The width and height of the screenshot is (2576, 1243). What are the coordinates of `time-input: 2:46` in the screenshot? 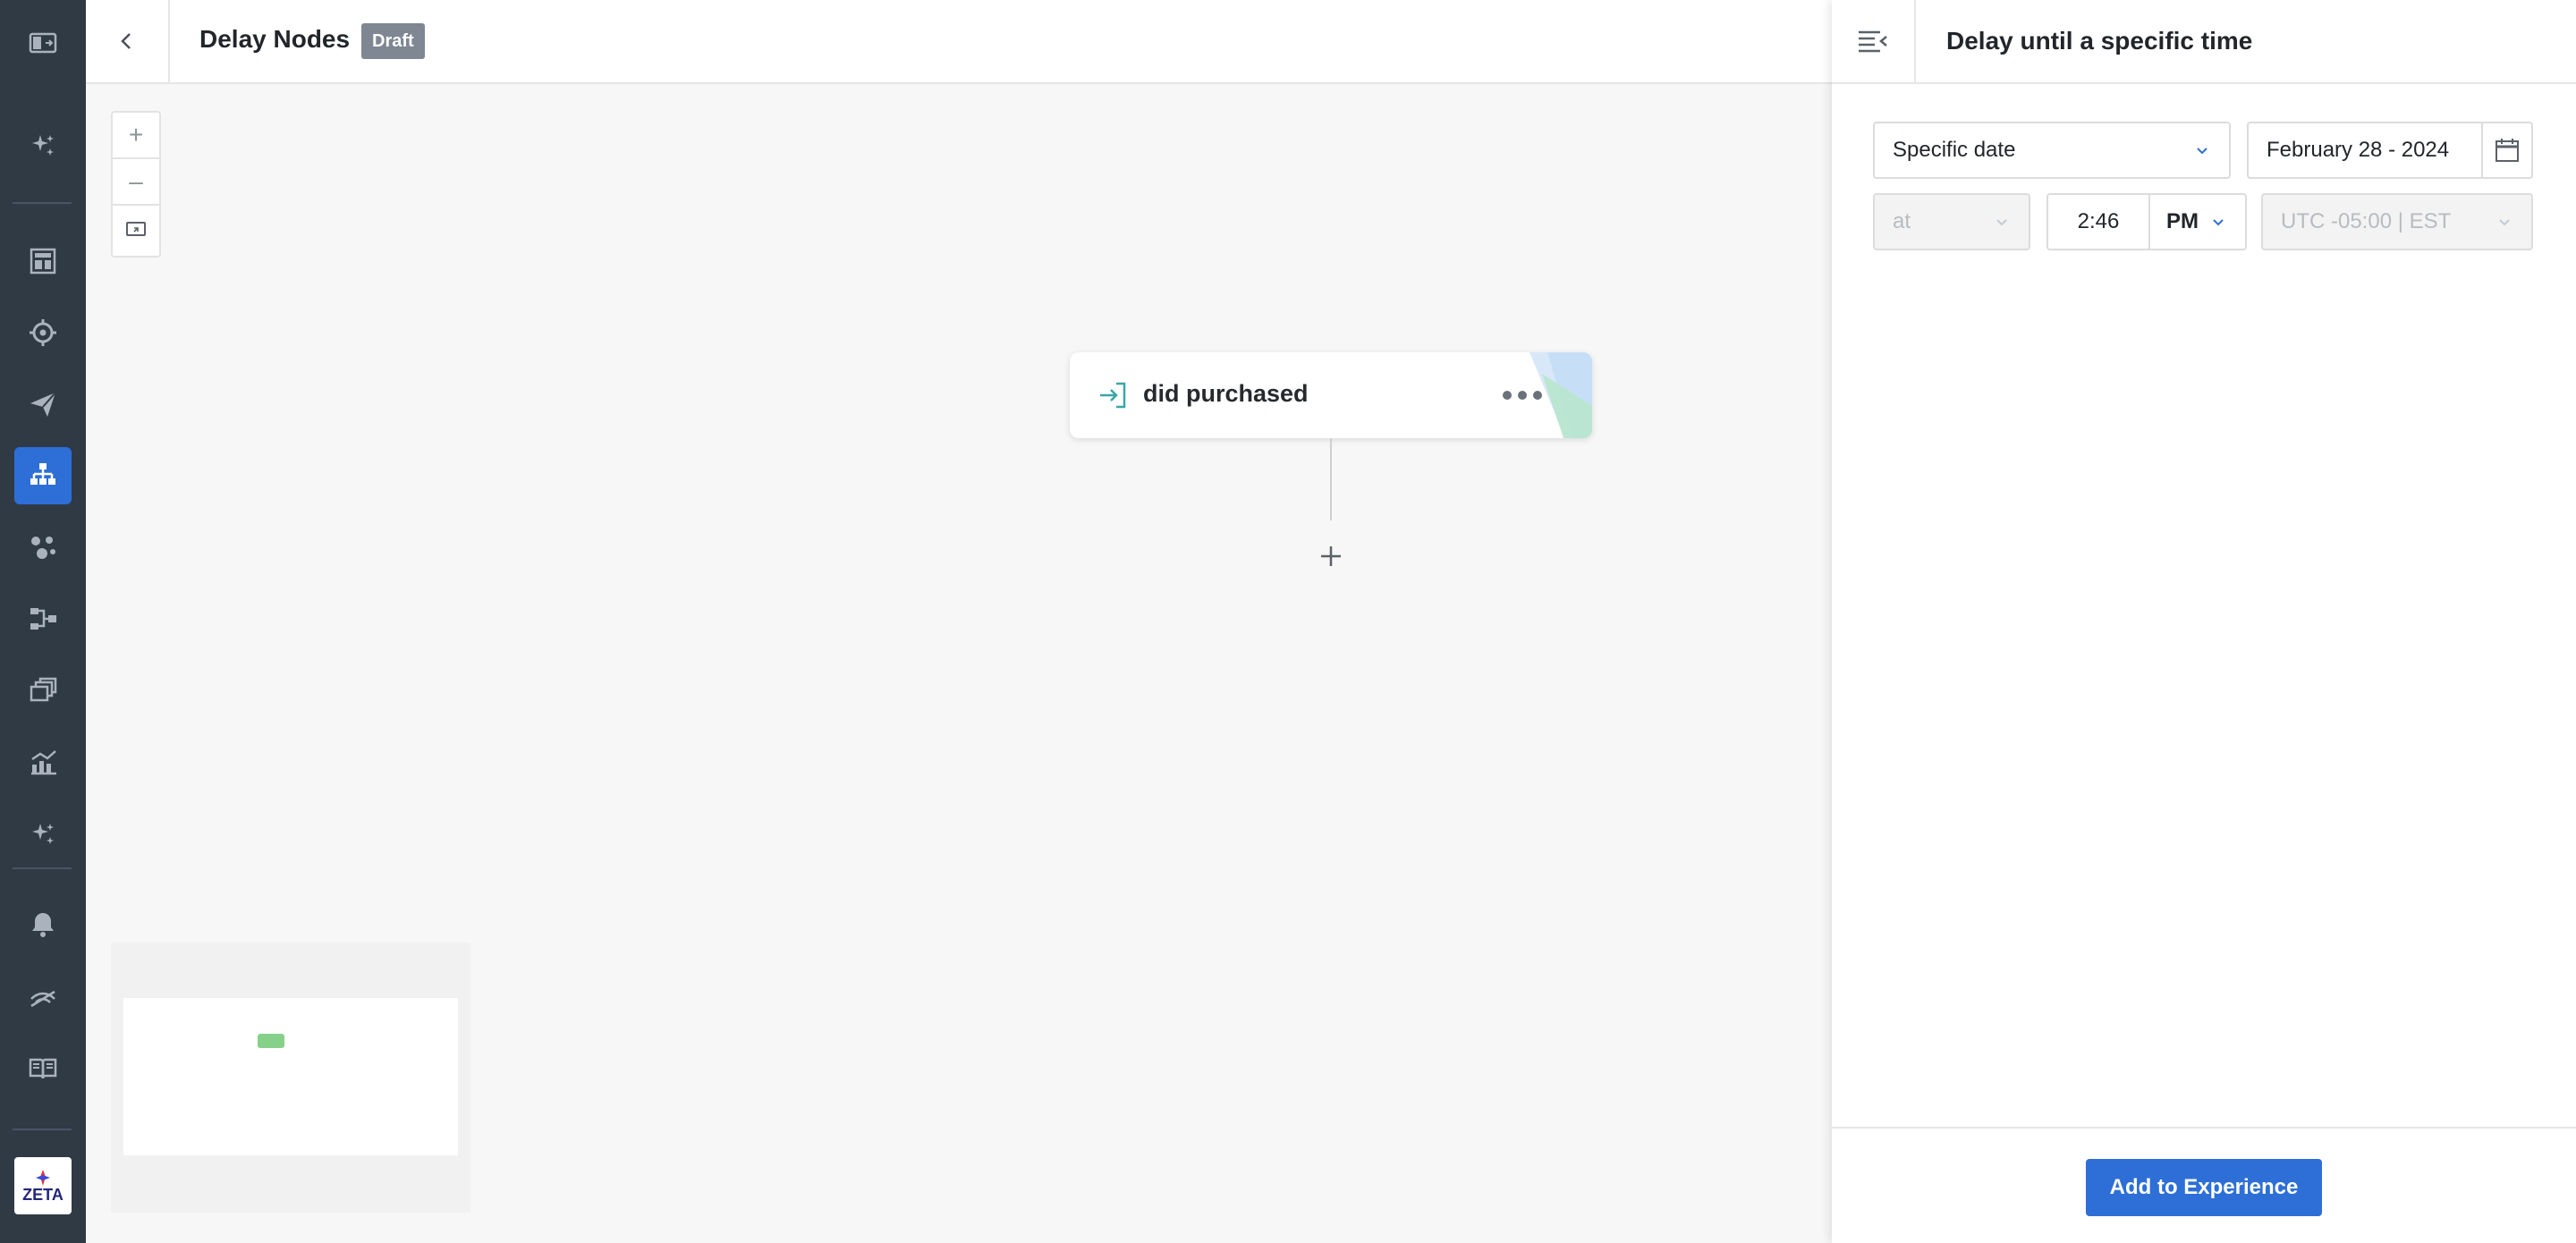 It's located at (2098, 221).